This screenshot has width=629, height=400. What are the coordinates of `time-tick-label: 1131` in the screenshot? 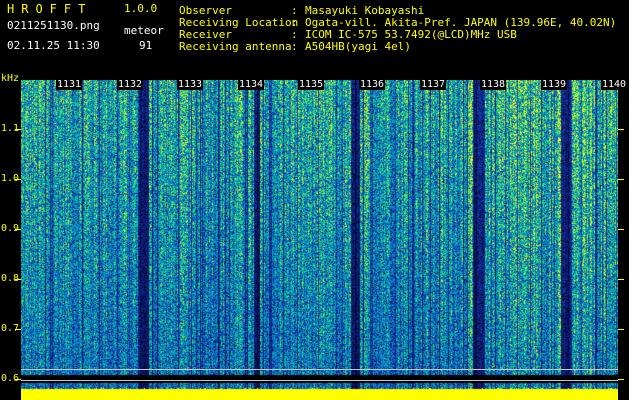 It's located at (69, 84).